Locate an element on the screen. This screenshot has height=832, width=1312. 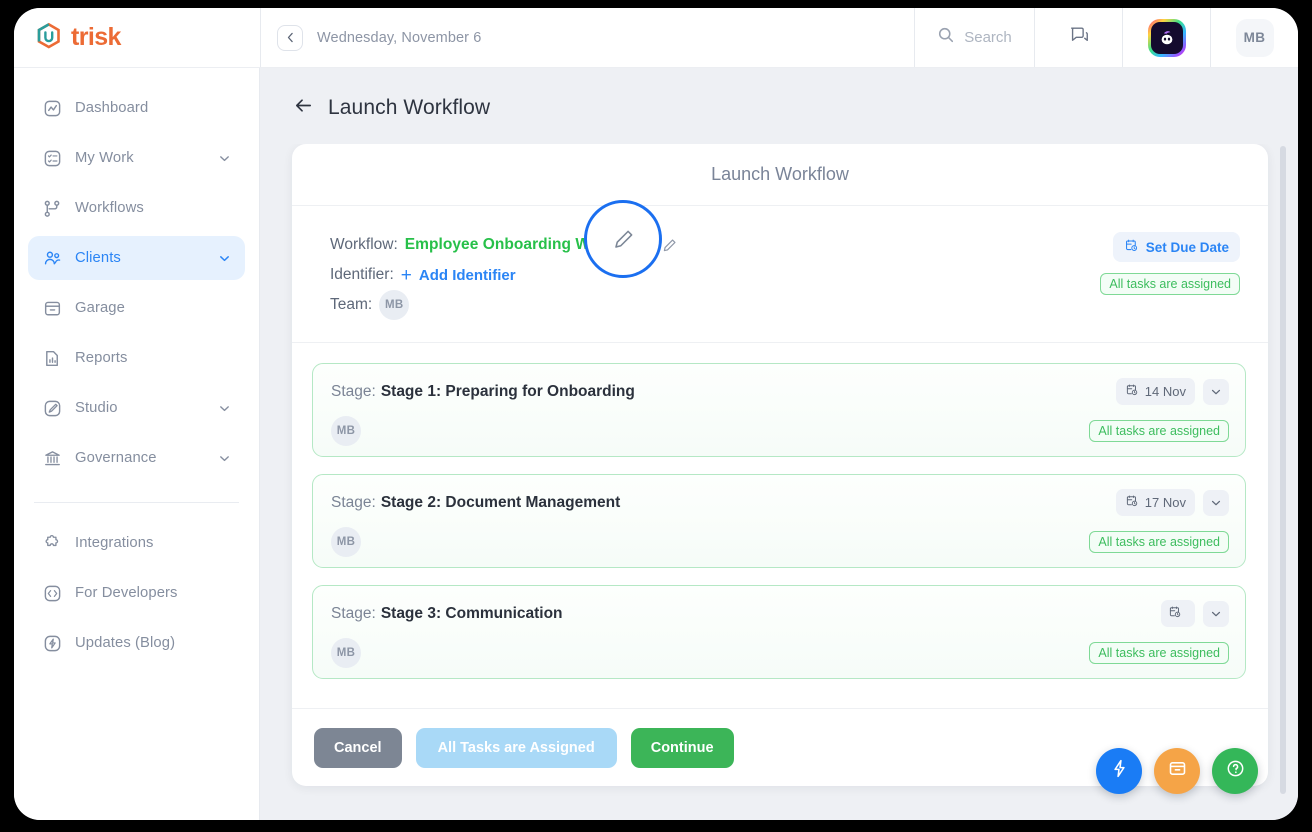
user-menu-button: MB is located at coordinates (1254, 37).